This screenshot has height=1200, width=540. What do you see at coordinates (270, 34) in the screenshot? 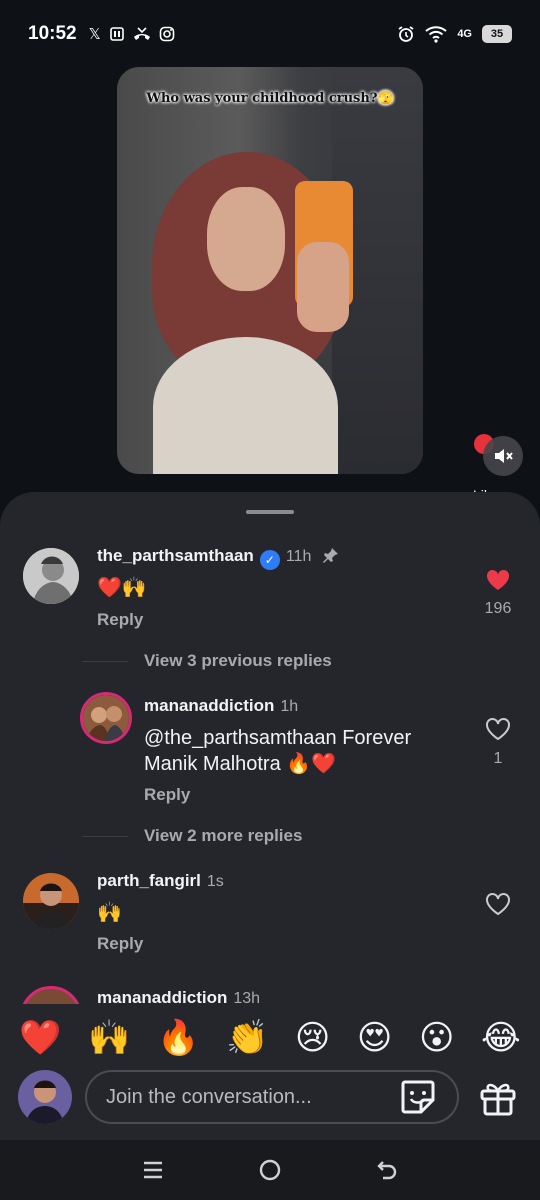
I see `status-bar: 10:52 𝕏 4G 35` at bounding box center [270, 34].